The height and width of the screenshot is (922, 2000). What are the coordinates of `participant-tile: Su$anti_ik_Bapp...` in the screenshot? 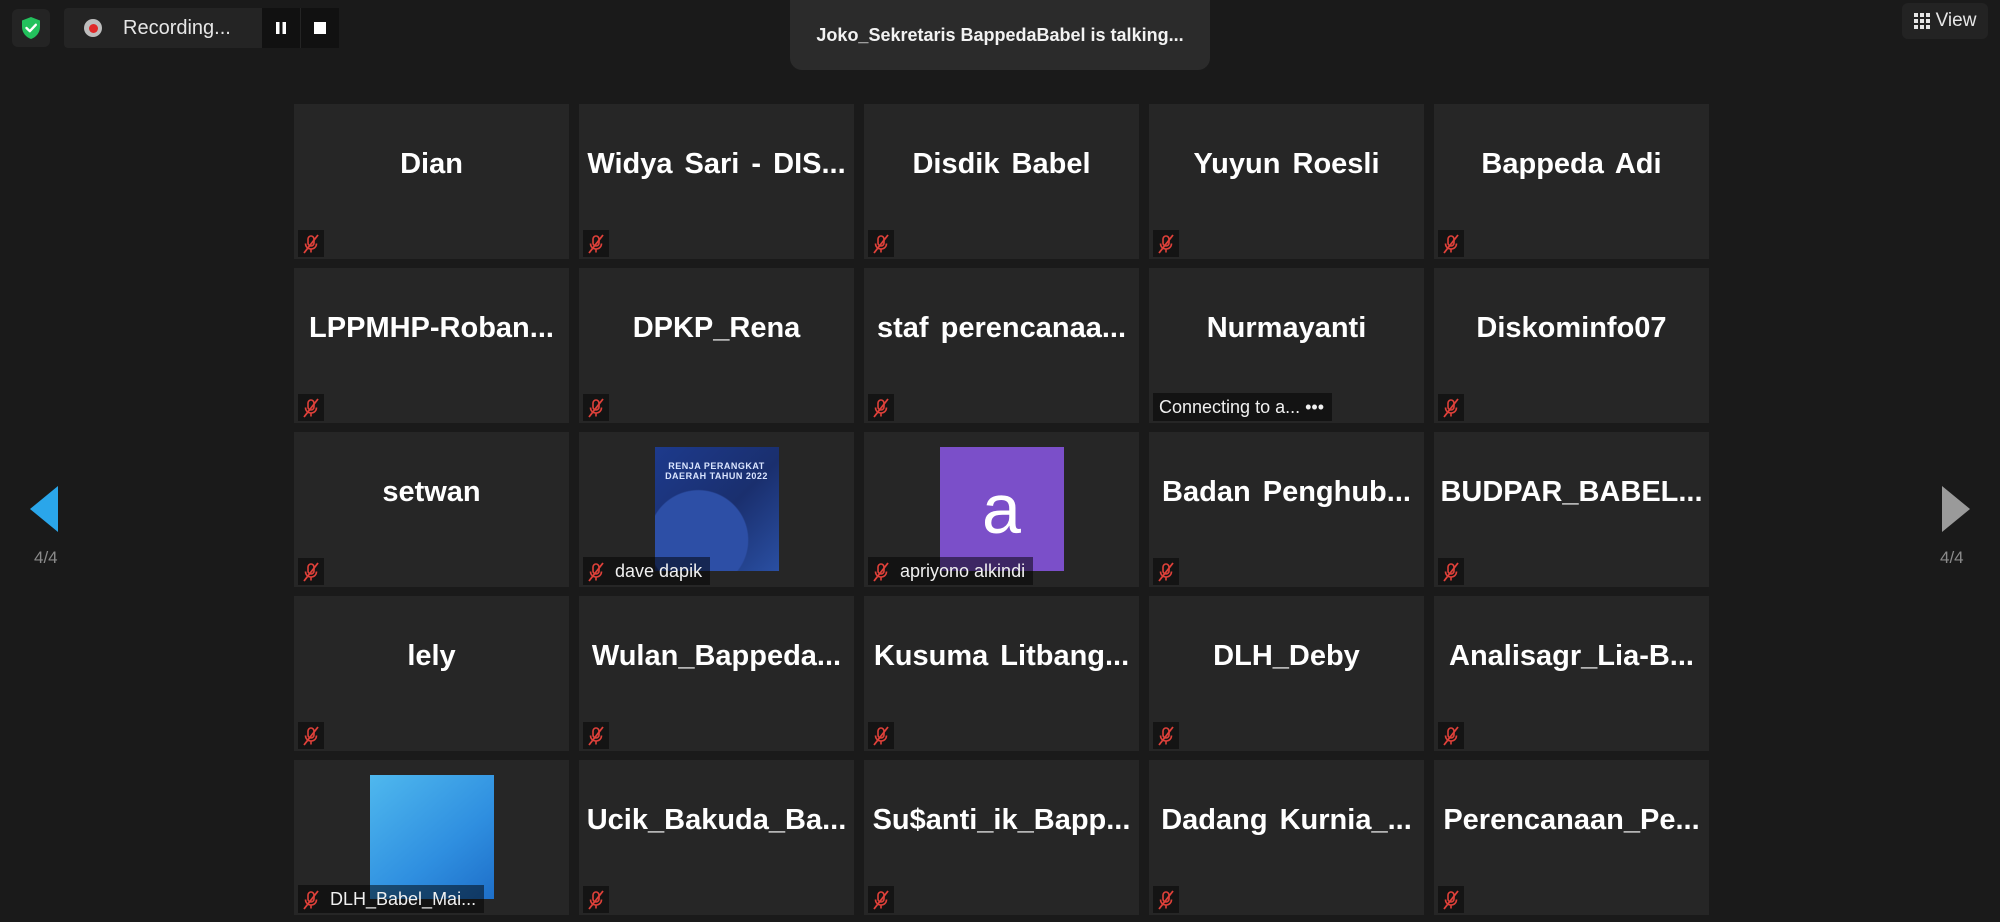 It's located at (1001, 837).